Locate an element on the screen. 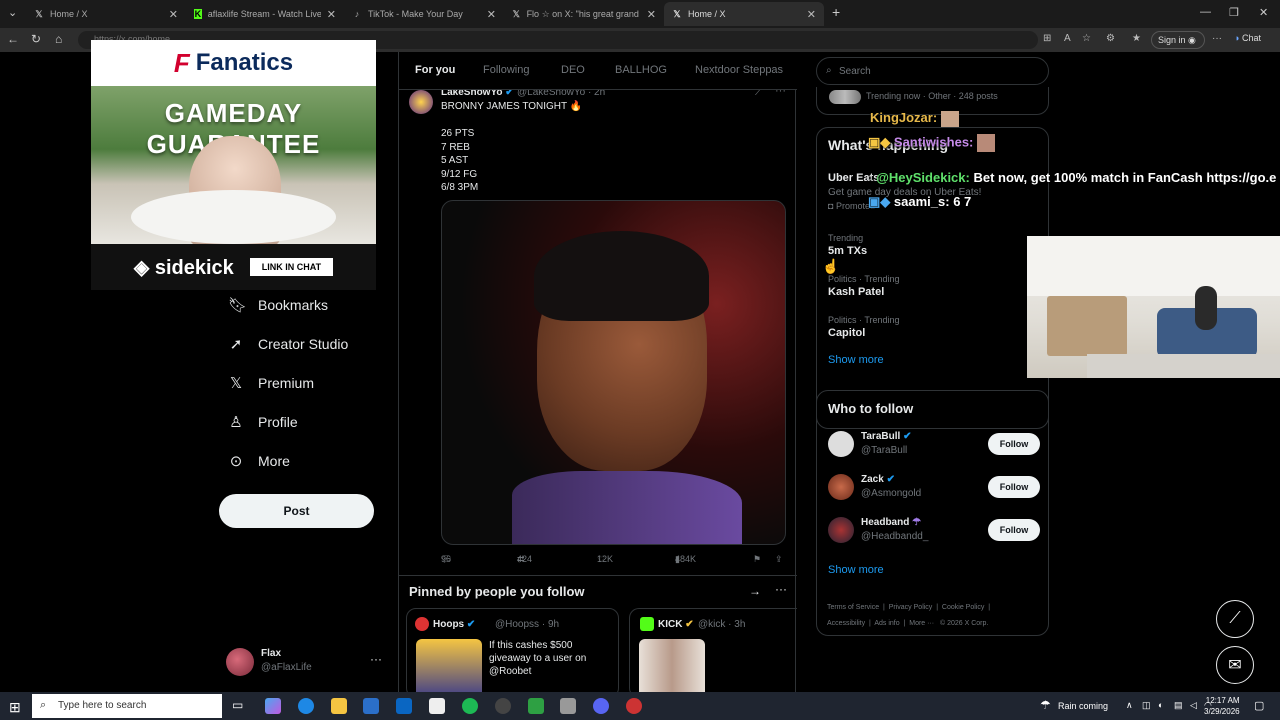 The image size is (1280, 720). footer-link: Privacy Policy is located at coordinates (911, 607).